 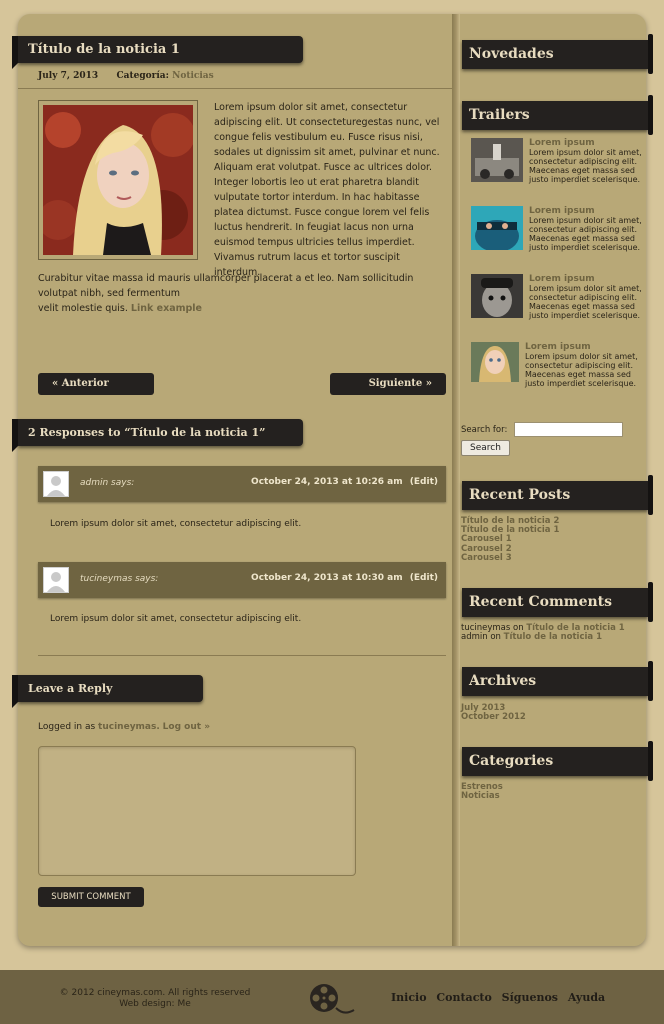 I want to click on film-reel-icon, so click(x=332, y=1001).